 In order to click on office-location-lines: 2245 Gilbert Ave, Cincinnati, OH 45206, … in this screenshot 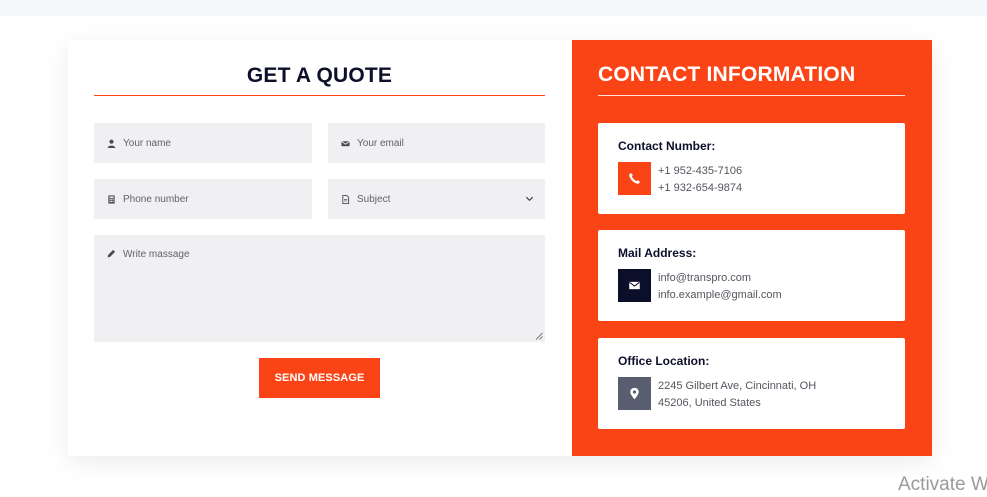, I will do `click(737, 395)`.